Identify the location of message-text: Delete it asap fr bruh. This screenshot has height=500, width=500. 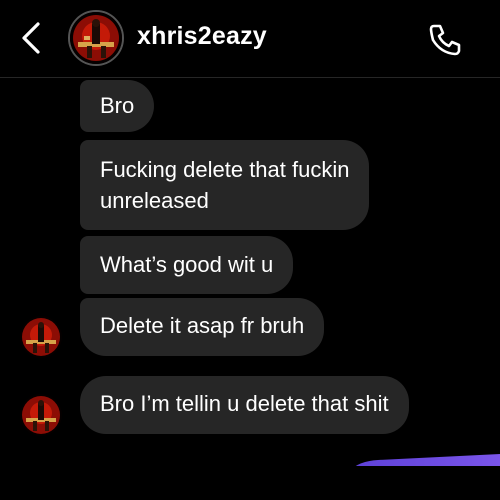
(202, 325).